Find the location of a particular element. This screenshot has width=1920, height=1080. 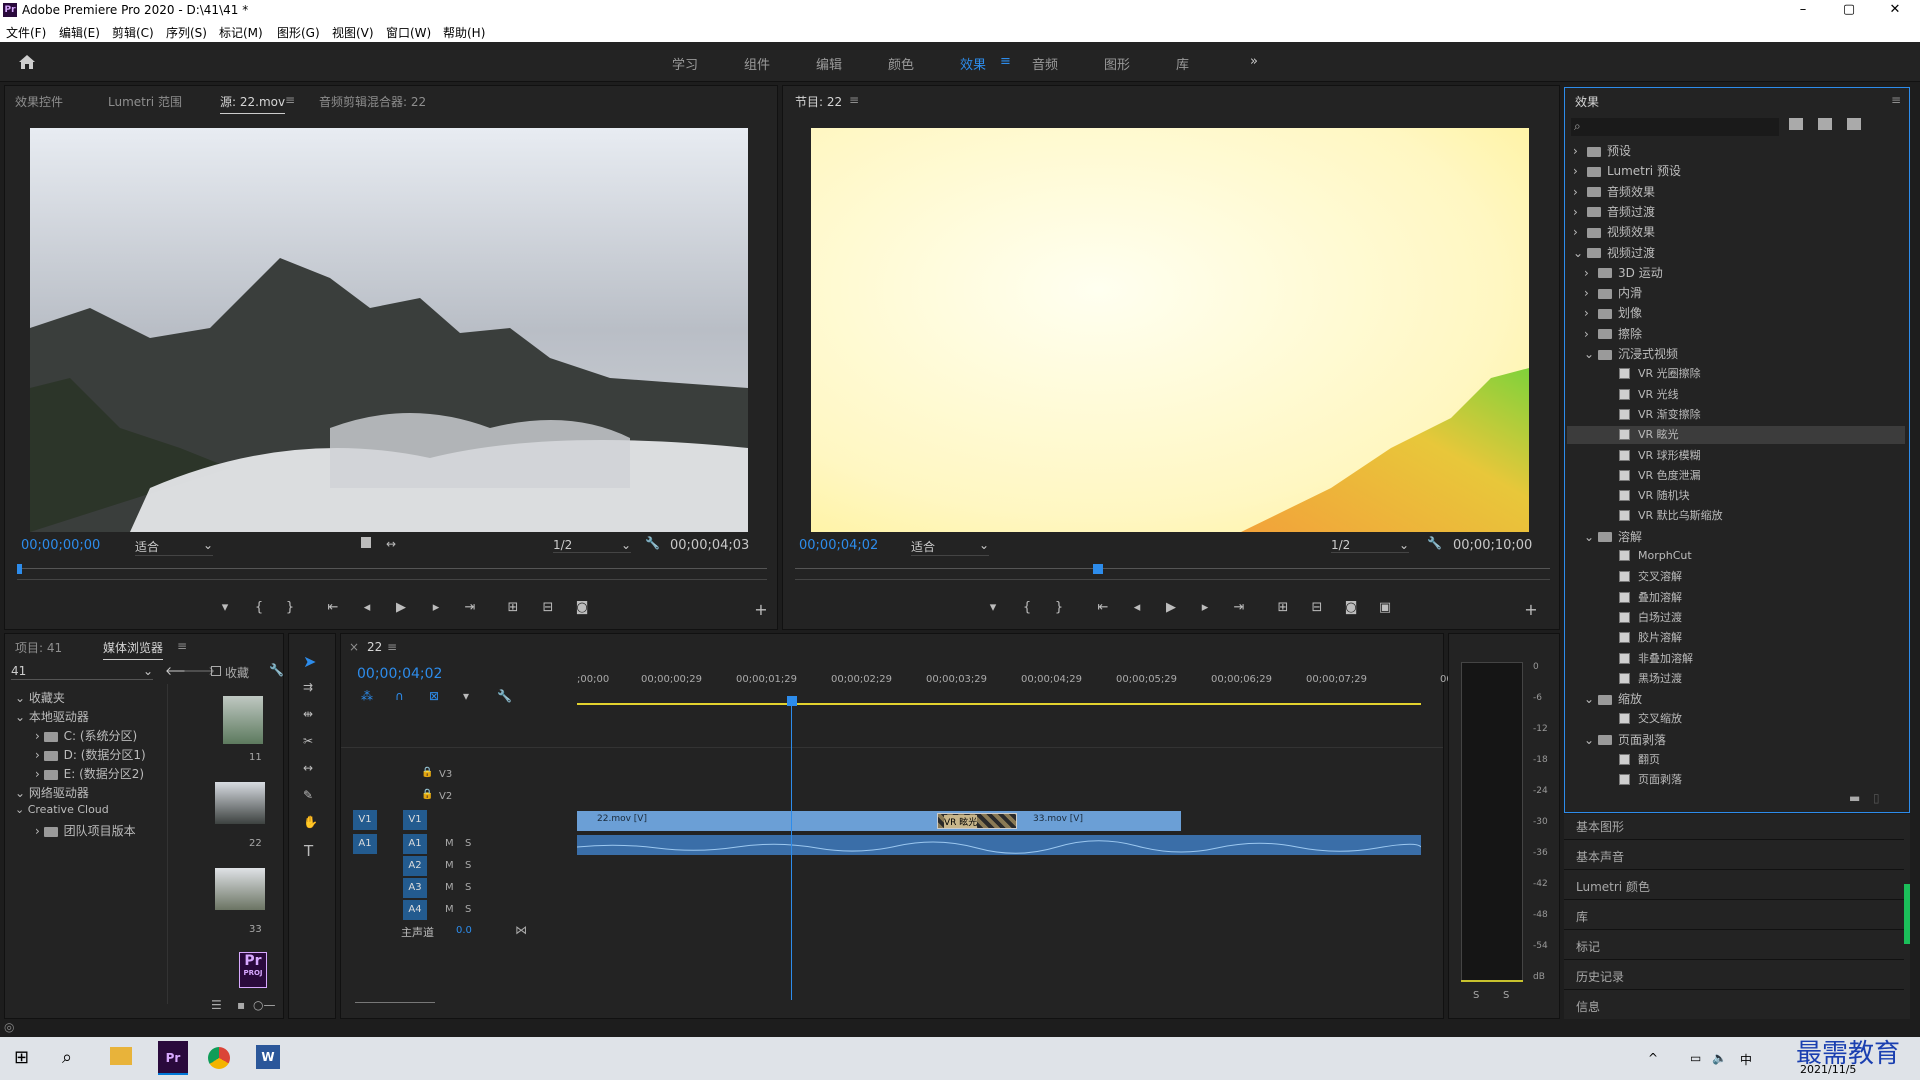

workspace-menu-icon: ≡ is located at coordinates (1005, 61).